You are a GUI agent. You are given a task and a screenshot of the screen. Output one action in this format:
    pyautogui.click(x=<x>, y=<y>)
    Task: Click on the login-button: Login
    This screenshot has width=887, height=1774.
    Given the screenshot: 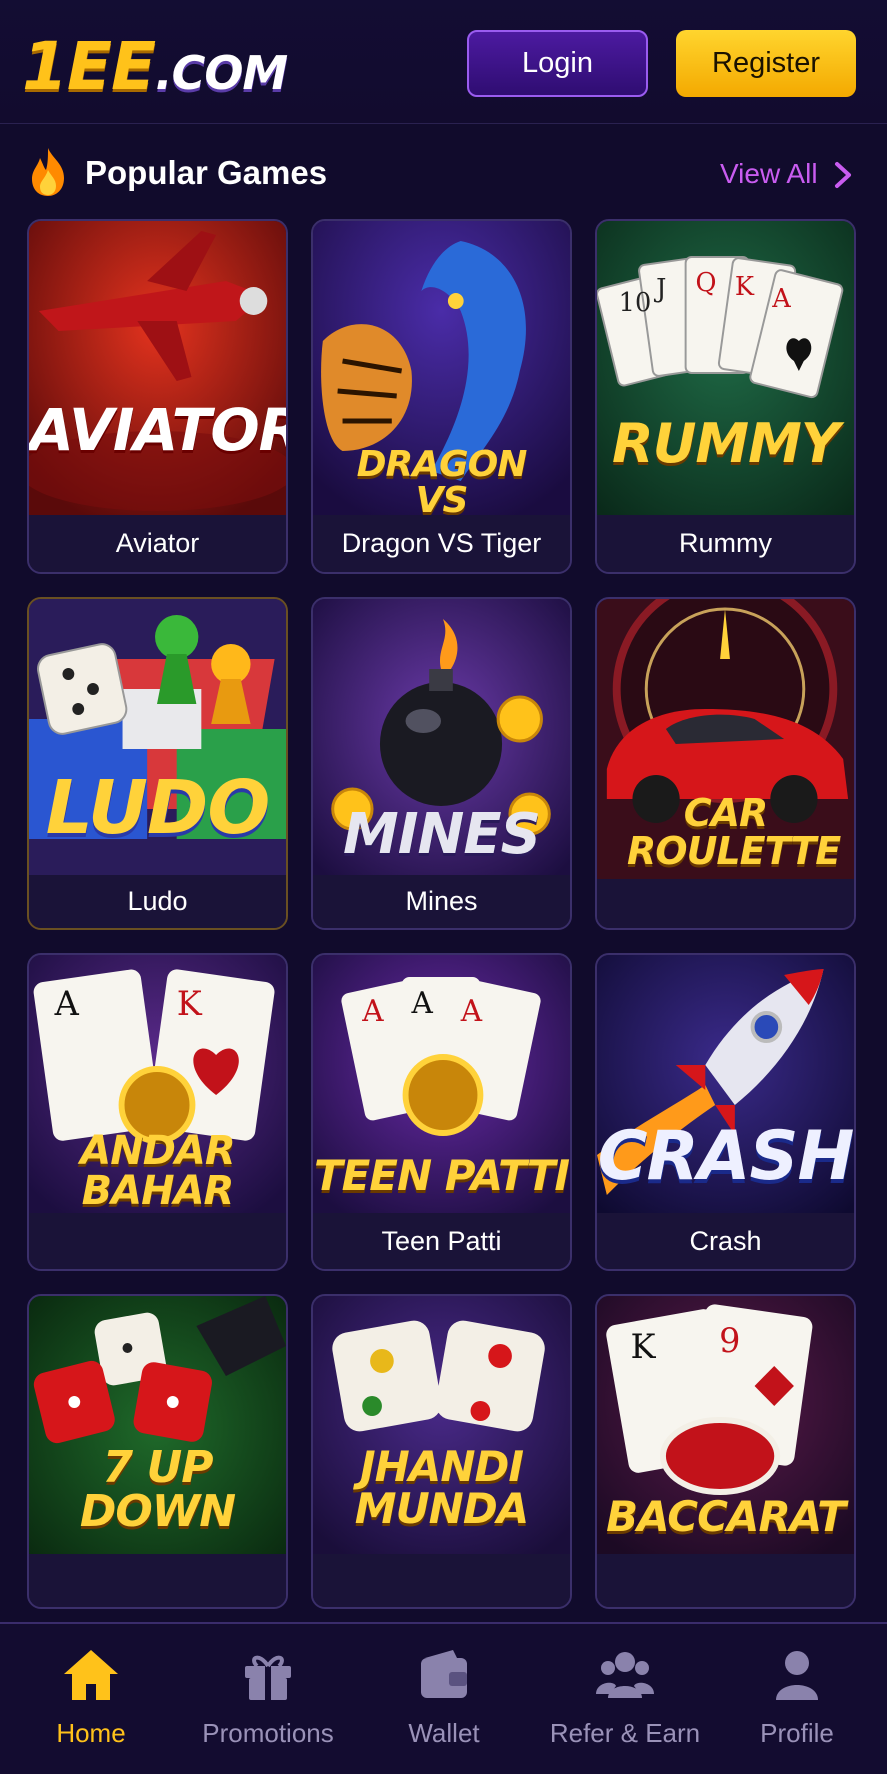 What is the action you would take?
    pyautogui.click(x=557, y=63)
    